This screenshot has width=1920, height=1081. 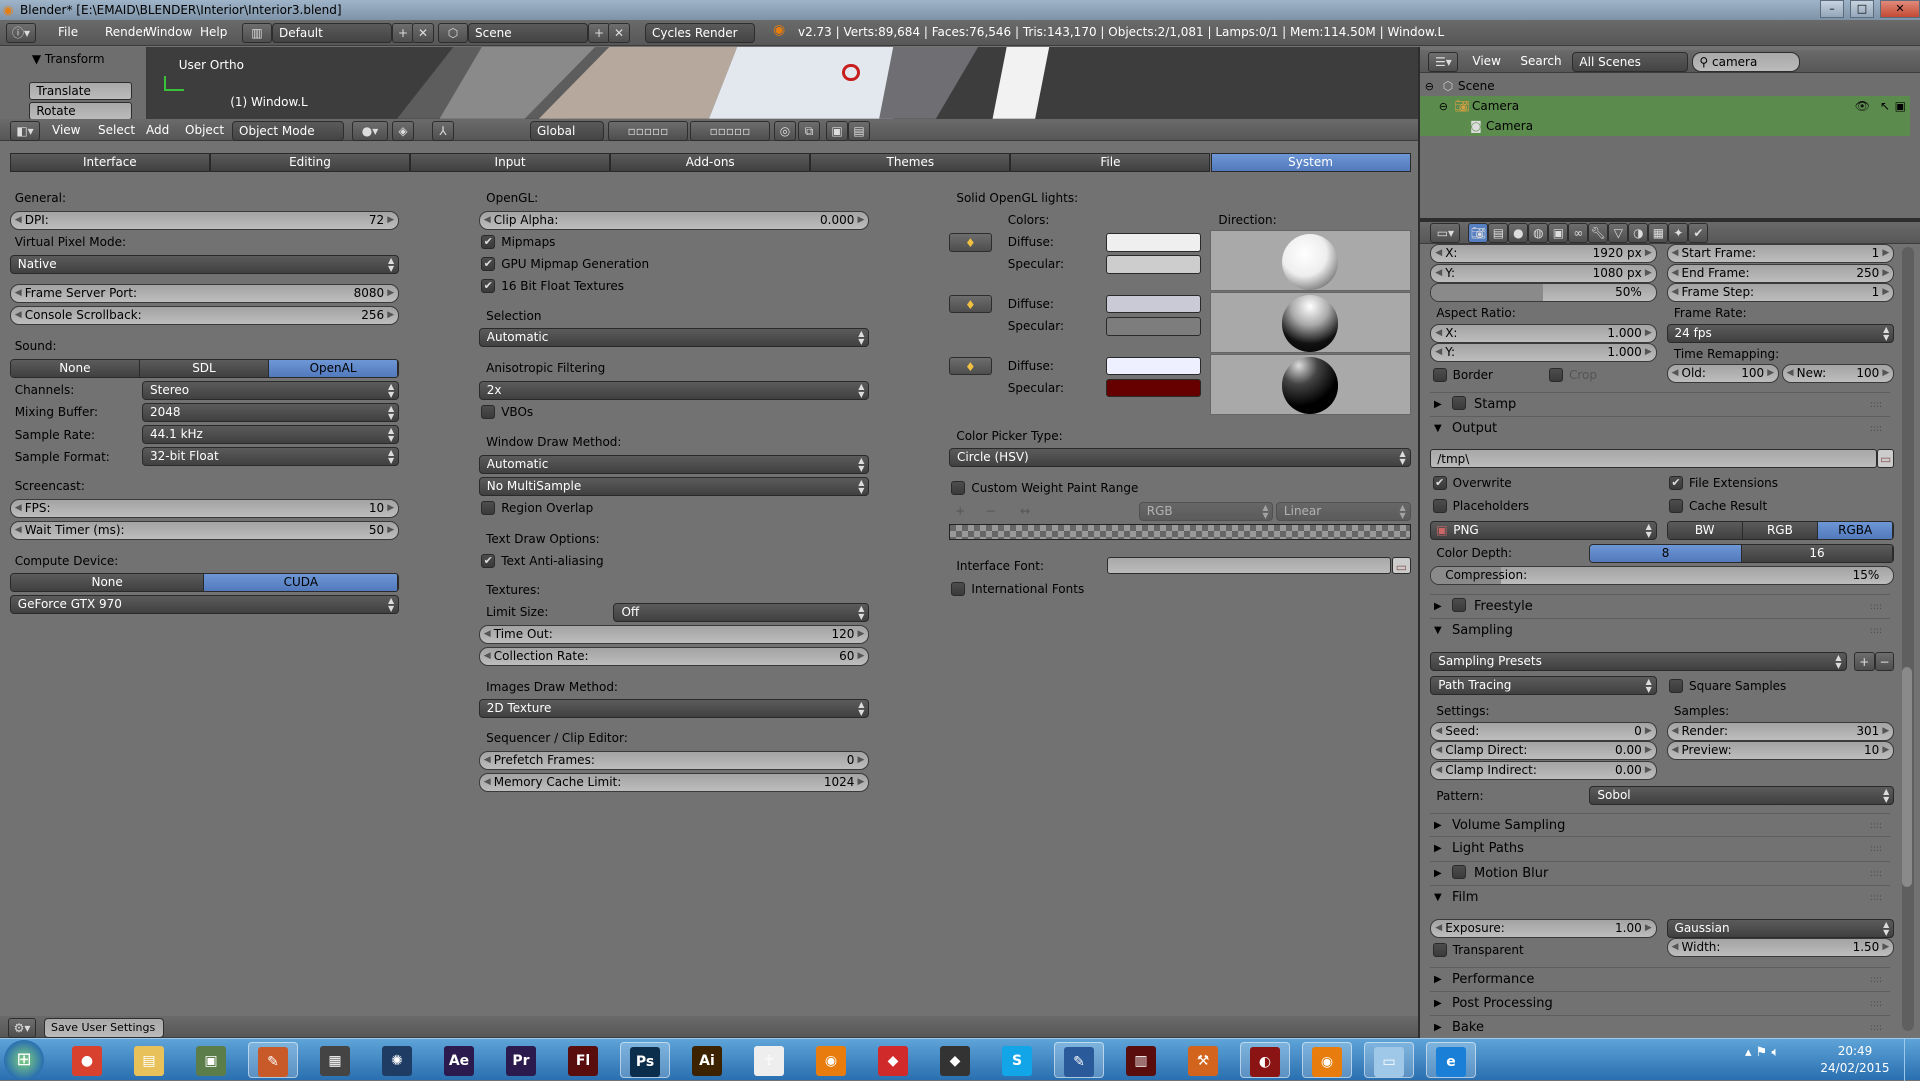 I want to click on layers-grid-icon: ▫▫▫▫▫, so click(x=648, y=130).